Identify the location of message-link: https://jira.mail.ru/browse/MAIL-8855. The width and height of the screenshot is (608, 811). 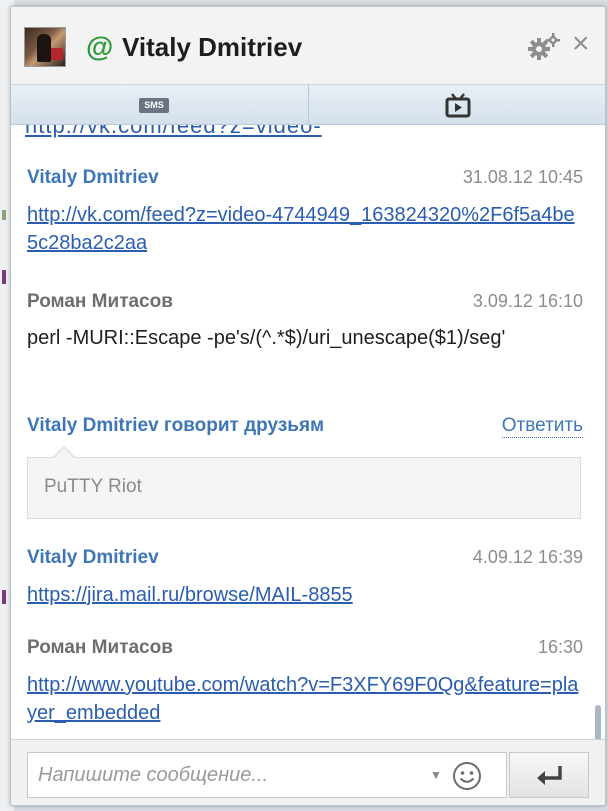
(305, 595).